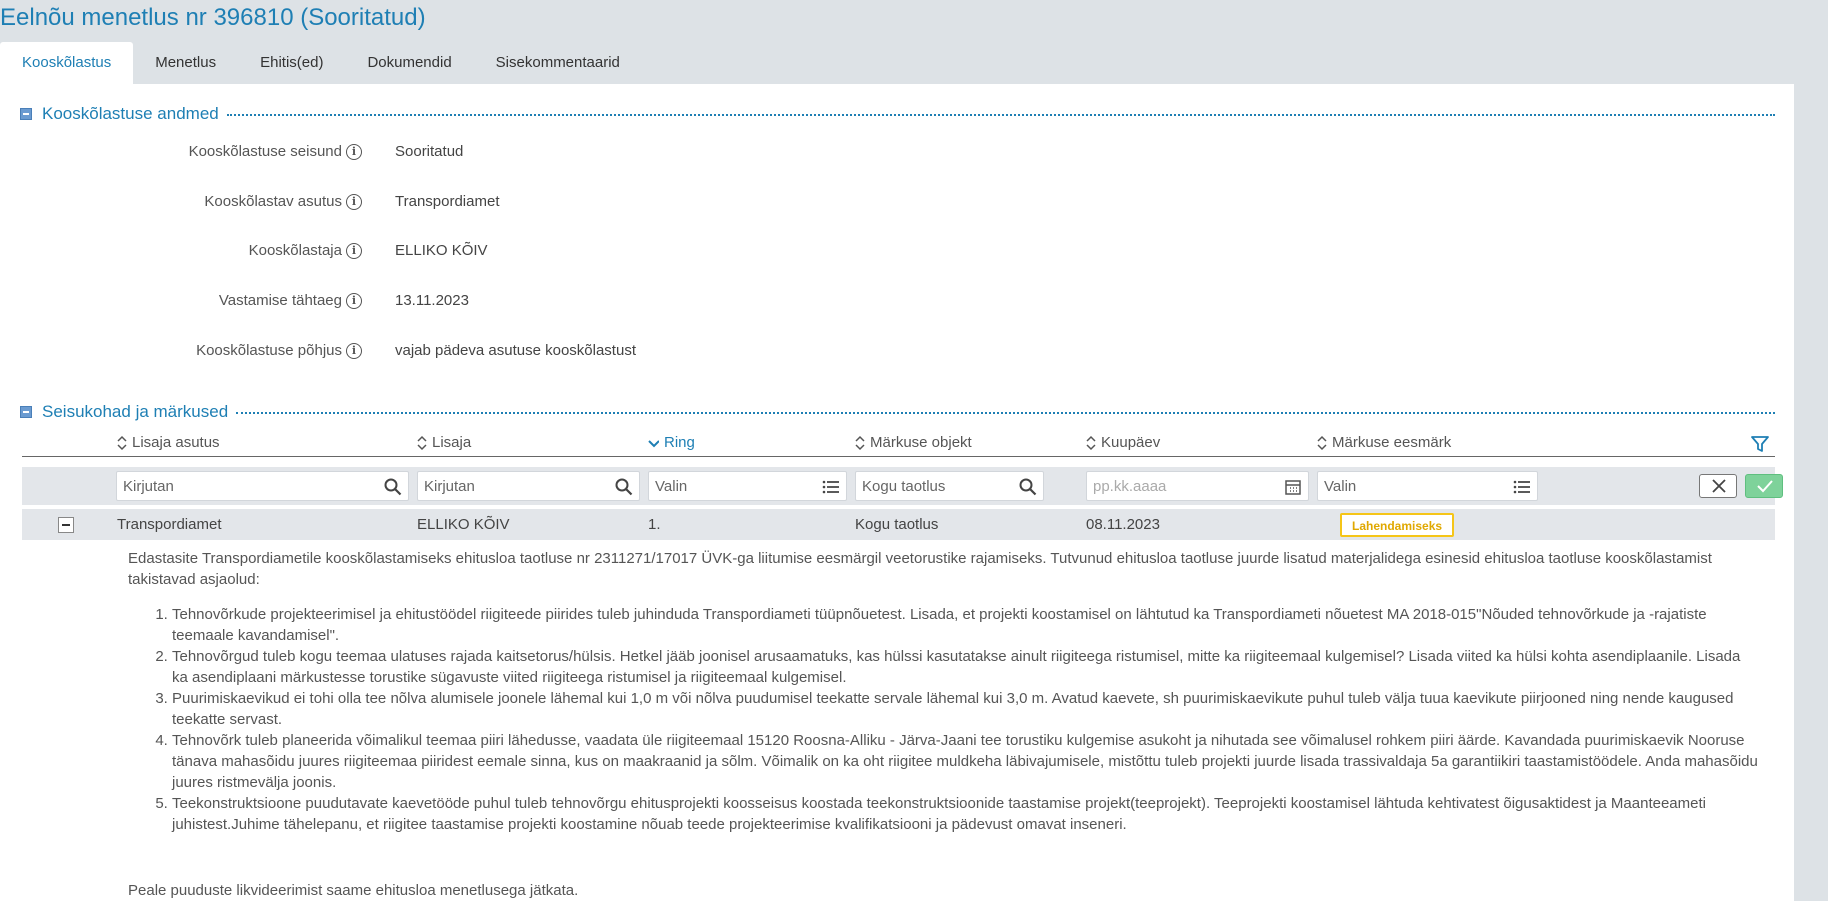 The height and width of the screenshot is (901, 1828). What do you see at coordinates (500, 155) in the screenshot?
I see `field-row-seisund: Kooskõlastuse seisund i Sooritatud` at bounding box center [500, 155].